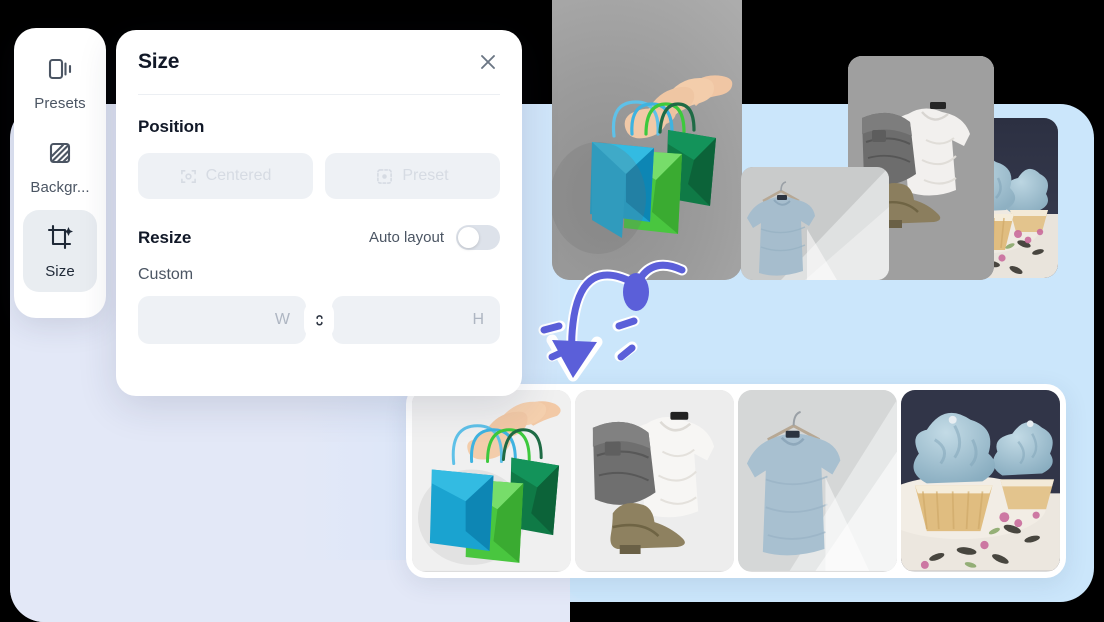 This screenshot has width=1104, height=622. I want to click on thumb-cupcakes, so click(980, 481).